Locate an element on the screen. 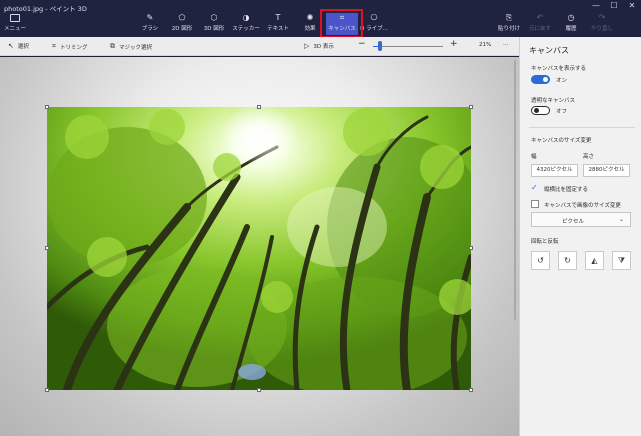  resize-handle-bottom-left is located at coordinates (47, 390).